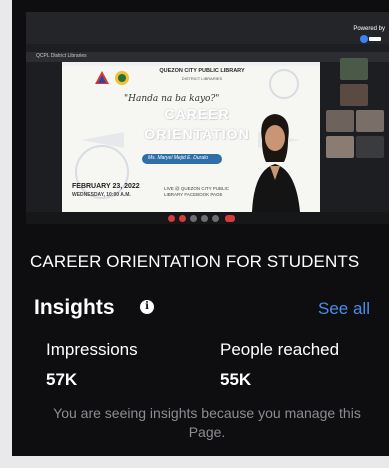  What do you see at coordinates (236, 379) in the screenshot?
I see `people-reached-value: 55K` at bounding box center [236, 379].